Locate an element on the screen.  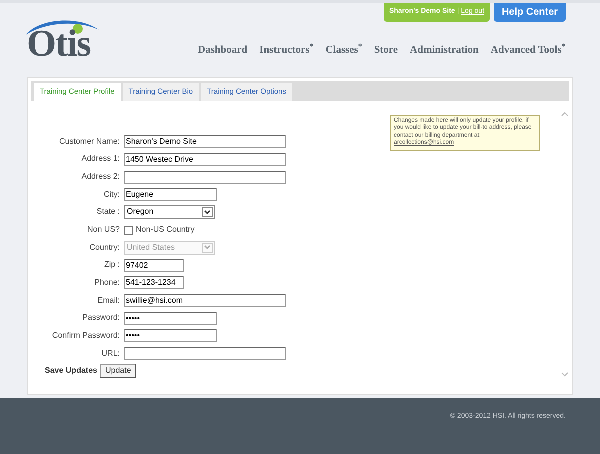
nav-link: Advanced Tools$^{*}$ is located at coordinates (528, 51).